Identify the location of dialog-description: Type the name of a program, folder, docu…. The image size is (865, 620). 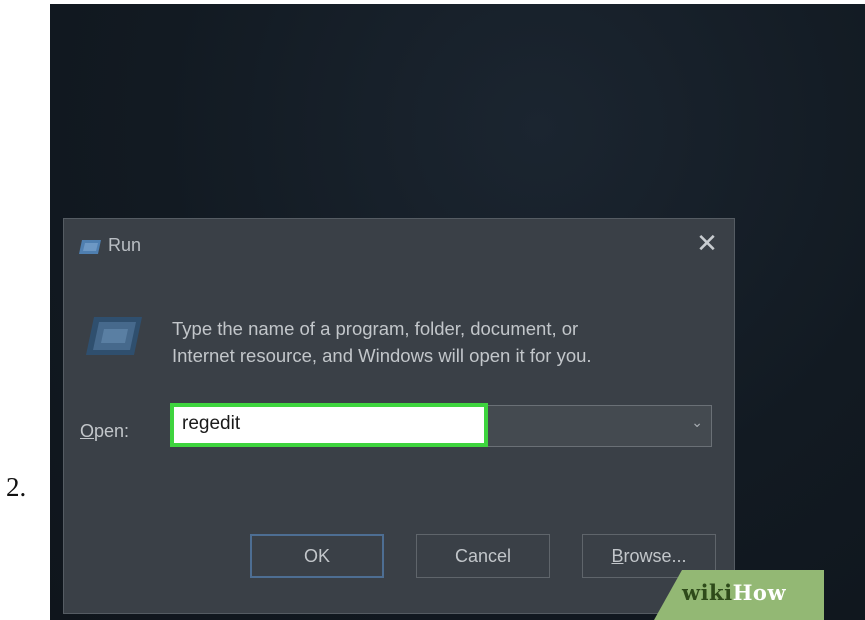
(442, 342).